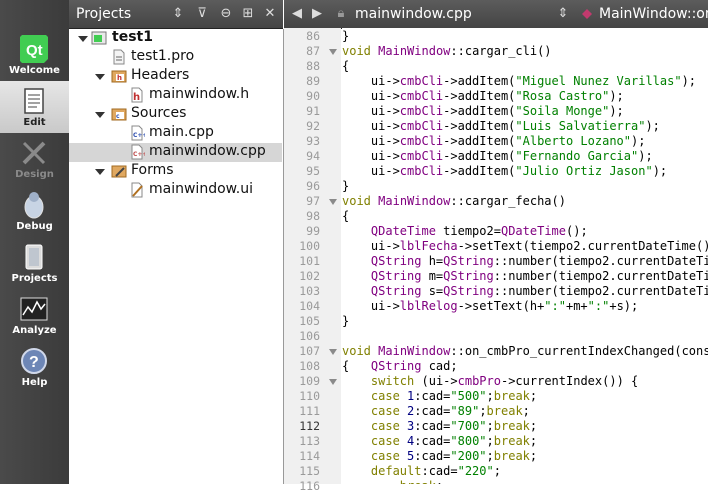 This screenshot has width=708, height=493. What do you see at coordinates (490, 381) in the screenshot?
I see `code-line: switch (ui->cmbPro->currentIndex()) {` at bounding box center [490, 381].